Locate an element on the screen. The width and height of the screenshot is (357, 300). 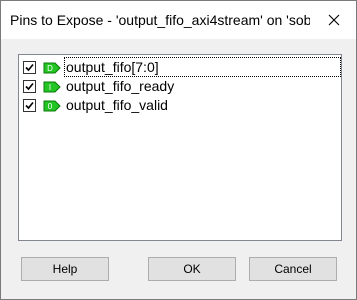
help-button: Help is located at coordinates (65, 269).